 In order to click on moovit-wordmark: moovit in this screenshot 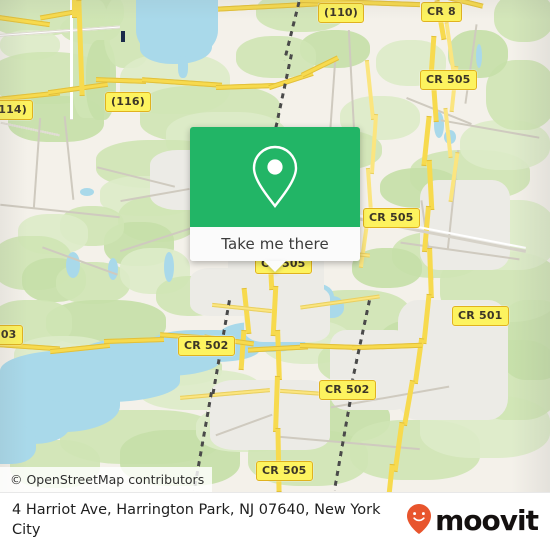, I will do `click(487, 520)`.